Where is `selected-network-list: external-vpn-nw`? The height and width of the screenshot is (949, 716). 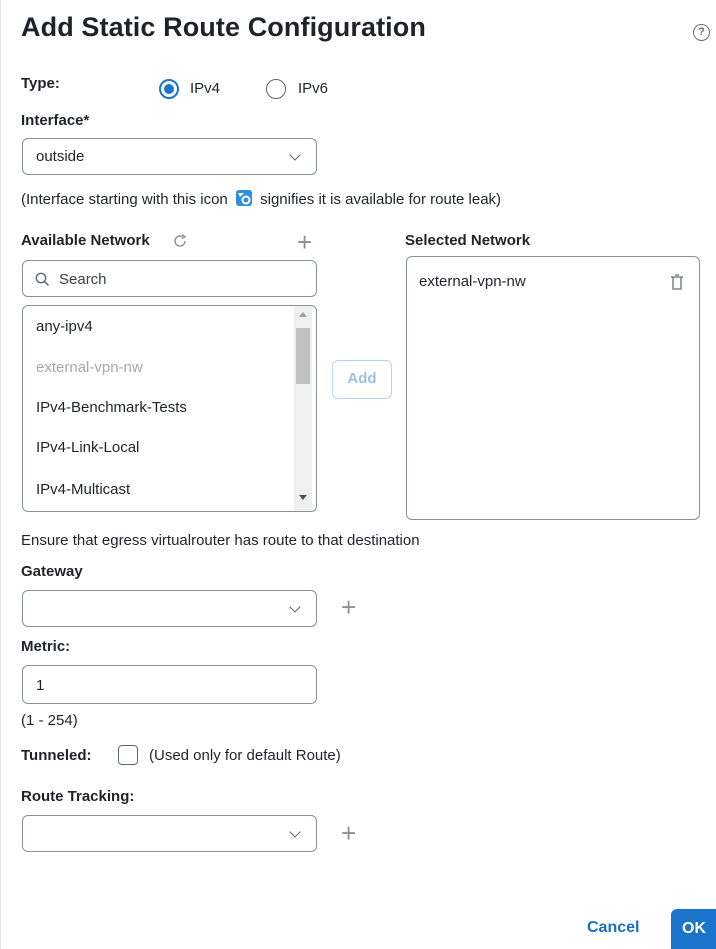
selected-network-list: external-vpn-nw is located at coordinates (553, 388).